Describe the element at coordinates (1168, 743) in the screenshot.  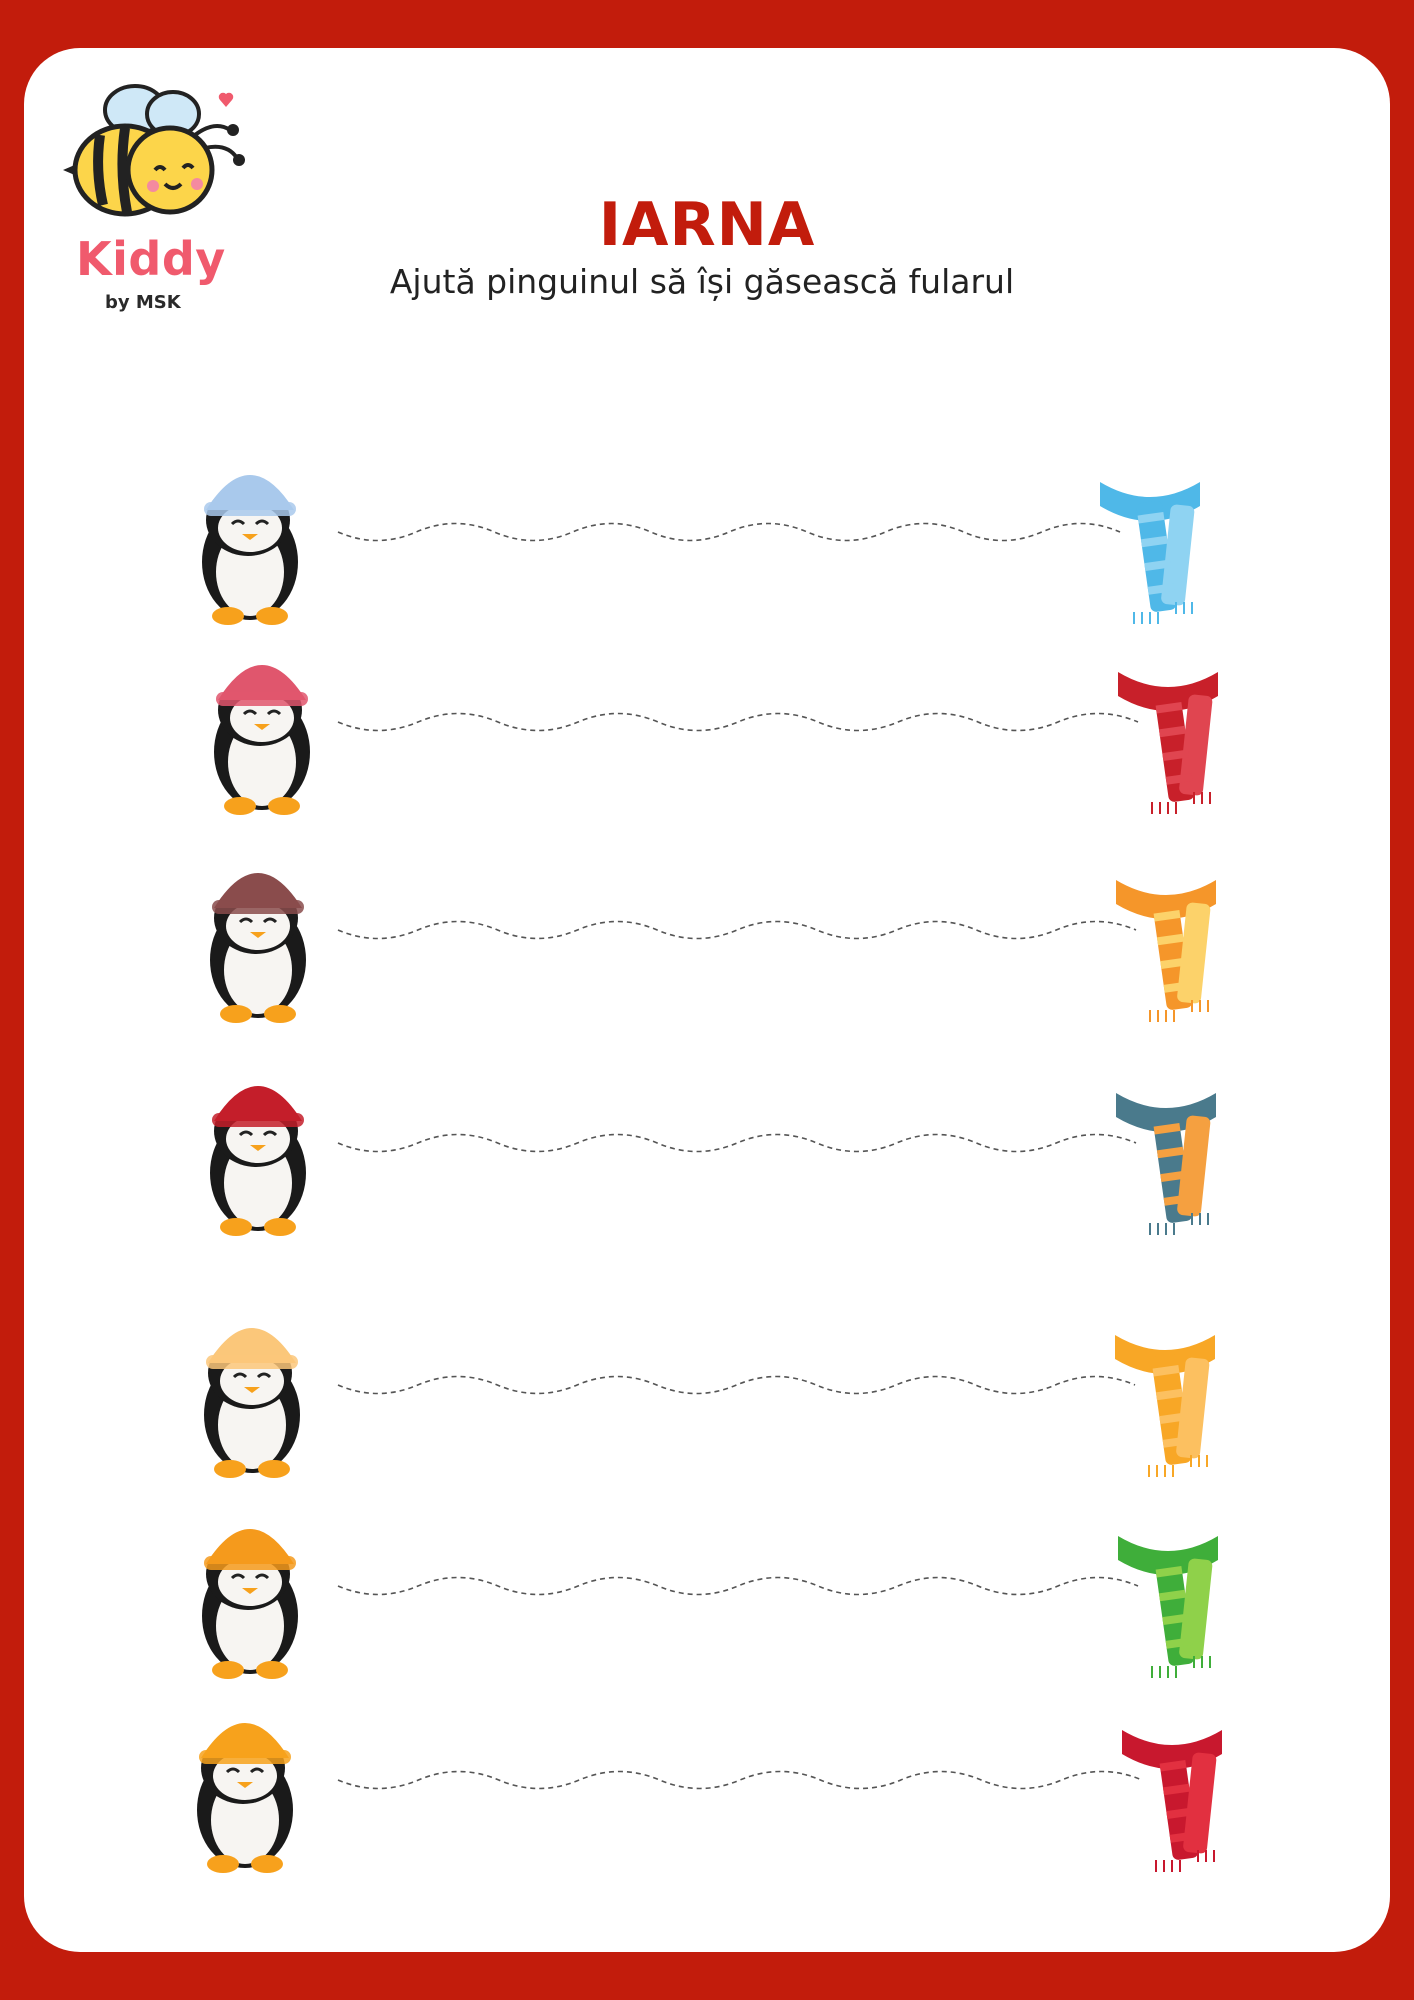
I see `red-snowflake-scarf-icon` at that location.